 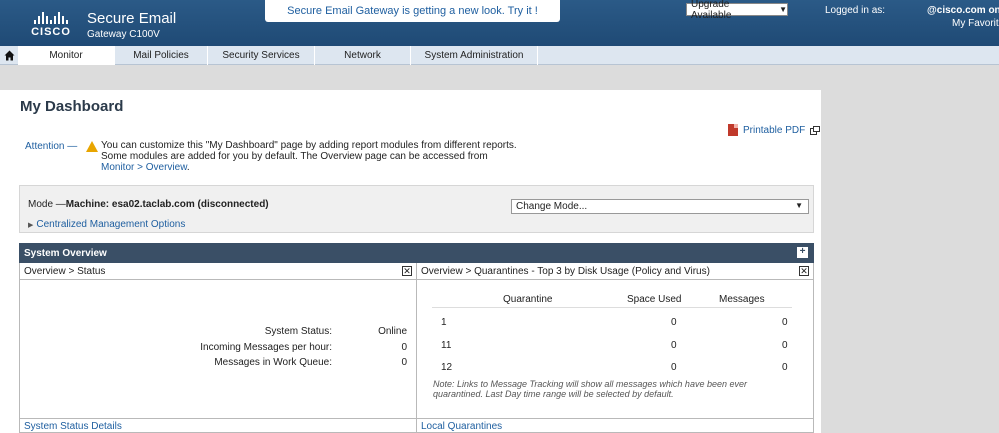 I want to click on logged-in-user: @cisco.com on, so click(x=963, y=10).